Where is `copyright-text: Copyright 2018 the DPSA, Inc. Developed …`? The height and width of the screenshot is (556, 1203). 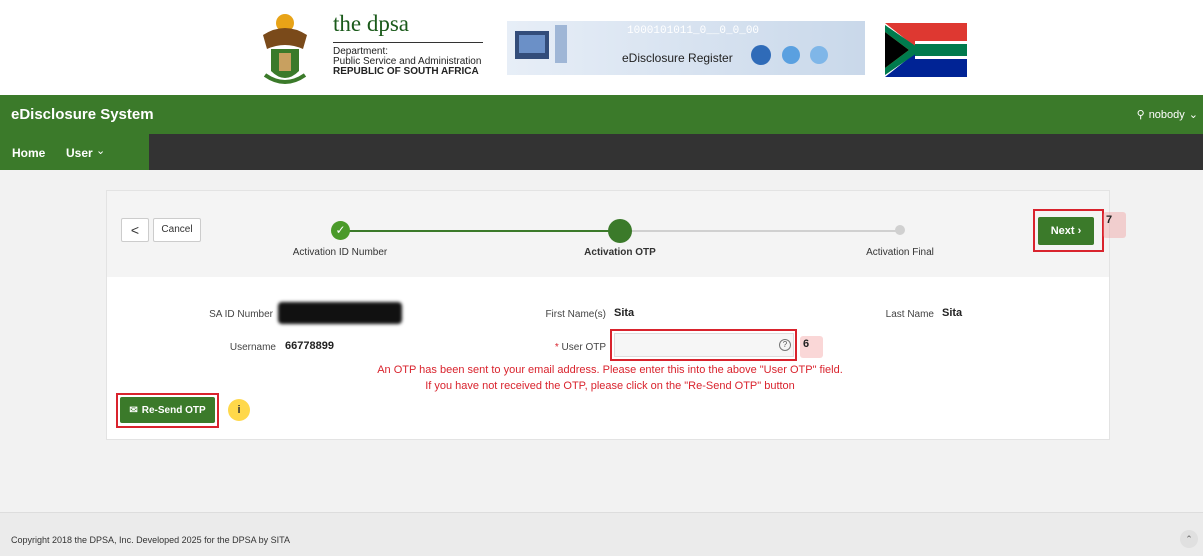 copyright-text: Copyright 2018 the DPSA, Inc. Developed … is located at coordinates (150, 540).